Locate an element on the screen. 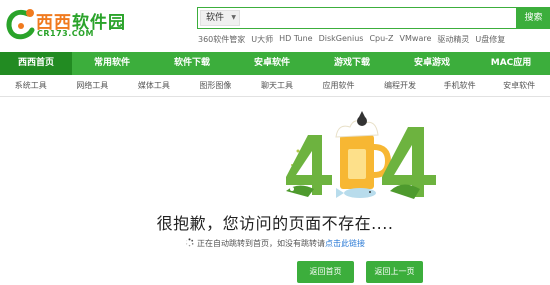 The height and width of the screenshot is (285, 550). search-button: 搜索 is located at coordinates (533, 18).